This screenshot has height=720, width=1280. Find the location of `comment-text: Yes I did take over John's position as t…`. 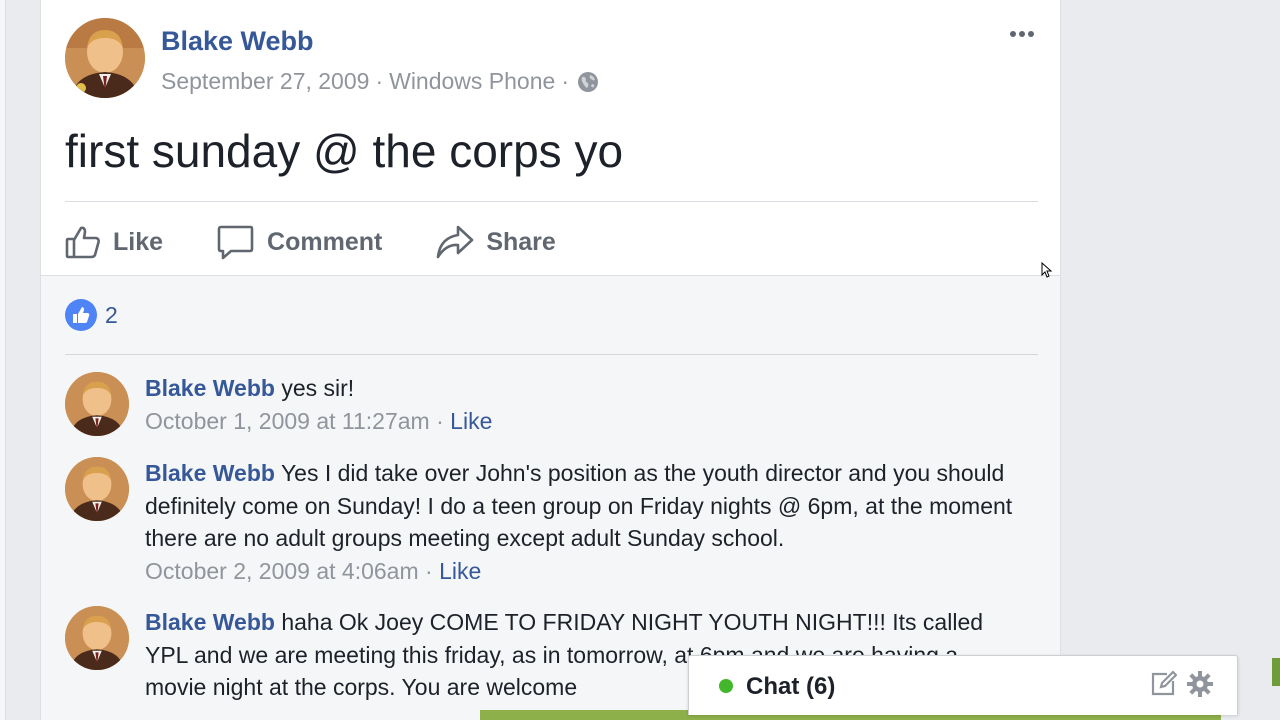

comment-text: Yes I did take over John's position as t… is located at coordinates (579, 505).